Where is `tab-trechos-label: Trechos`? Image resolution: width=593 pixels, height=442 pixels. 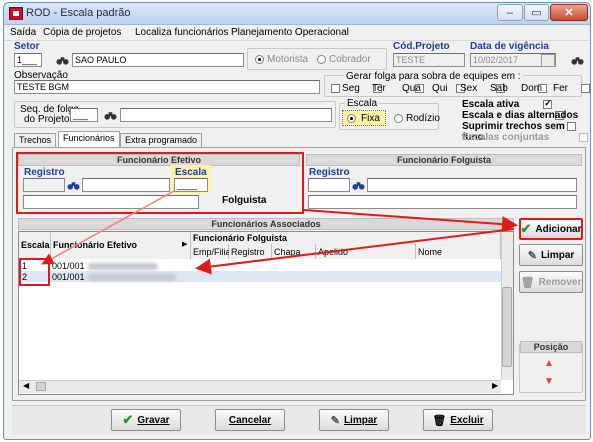 tab-trechos-label: Trechos is located at coordinates (35, 140).